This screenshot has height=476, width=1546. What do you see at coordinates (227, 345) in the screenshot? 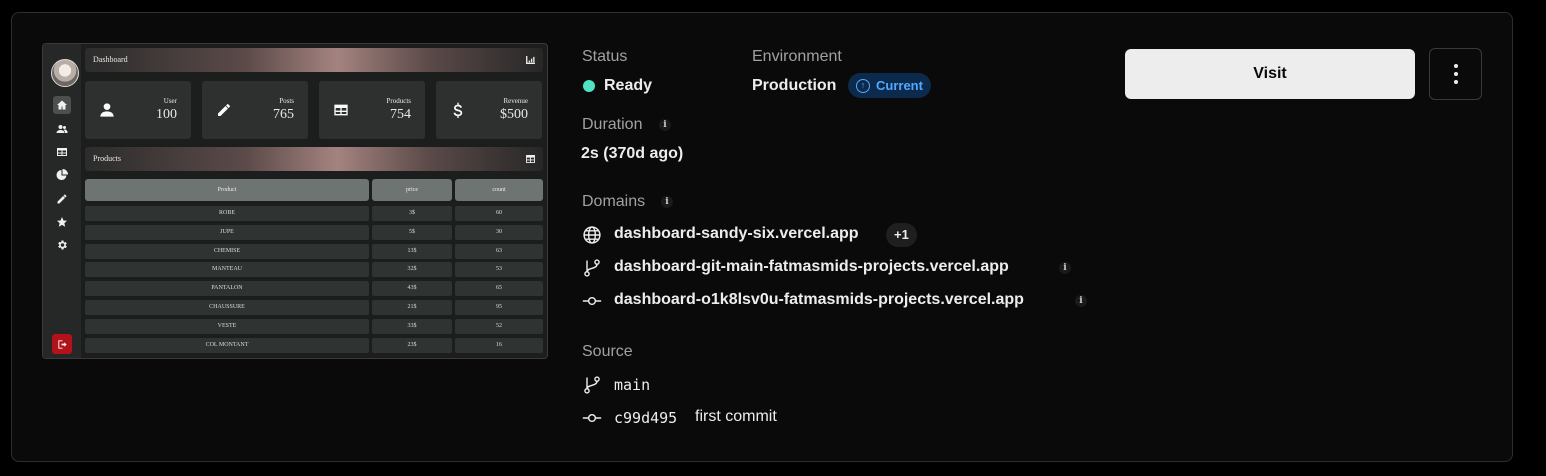
I see `preview-table-cell: COL MONTANT` at bounding box center [227, 345].